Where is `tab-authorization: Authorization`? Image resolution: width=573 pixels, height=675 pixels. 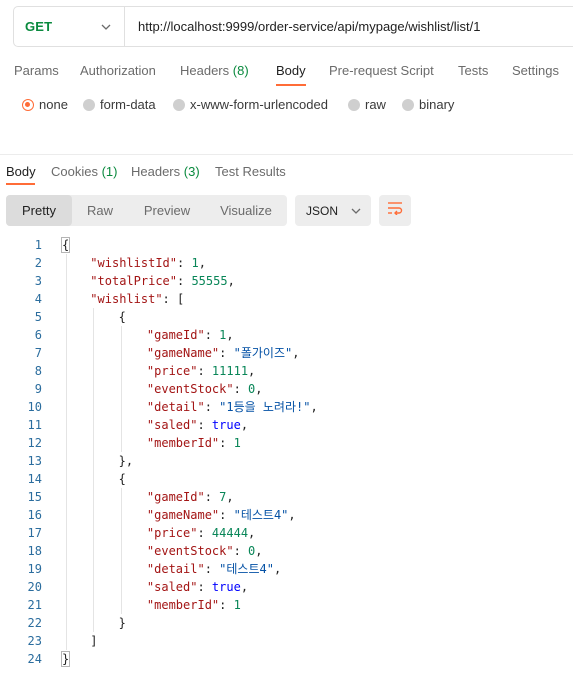 tab-authorization: Authorization is located at coordinates (118, 70).